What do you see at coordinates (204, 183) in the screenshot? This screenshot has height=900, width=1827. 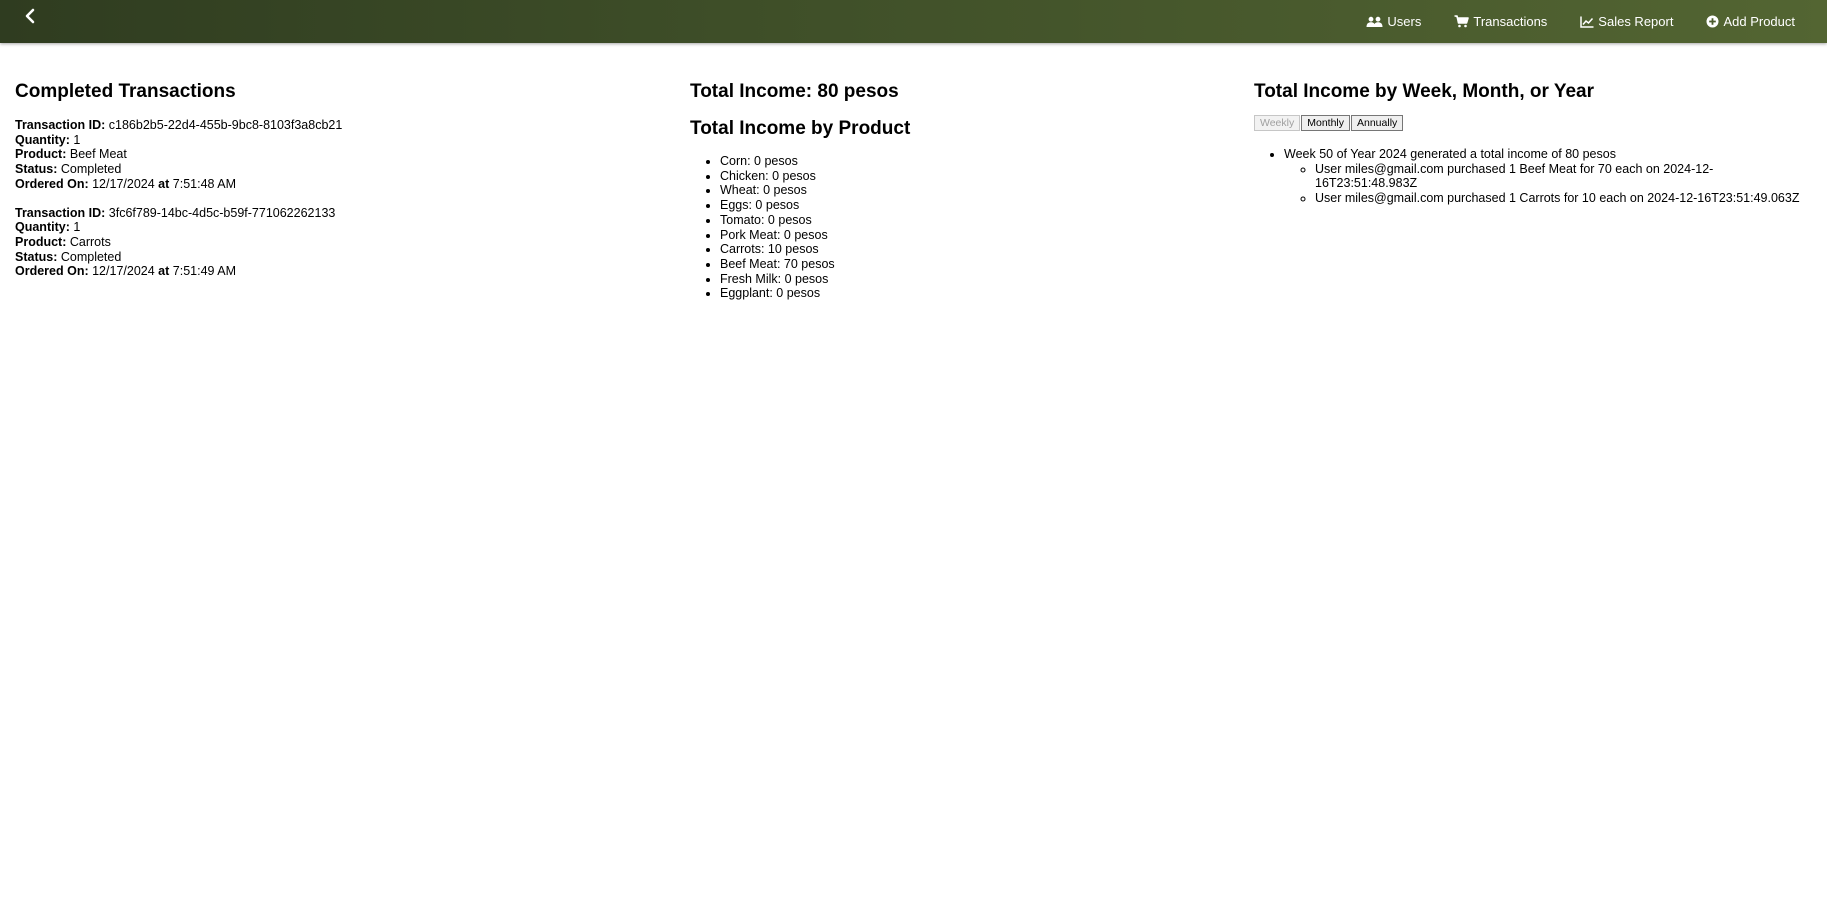 I see `ordered-time-value: 7:51:48 AM` at bounding box center [204, 183].